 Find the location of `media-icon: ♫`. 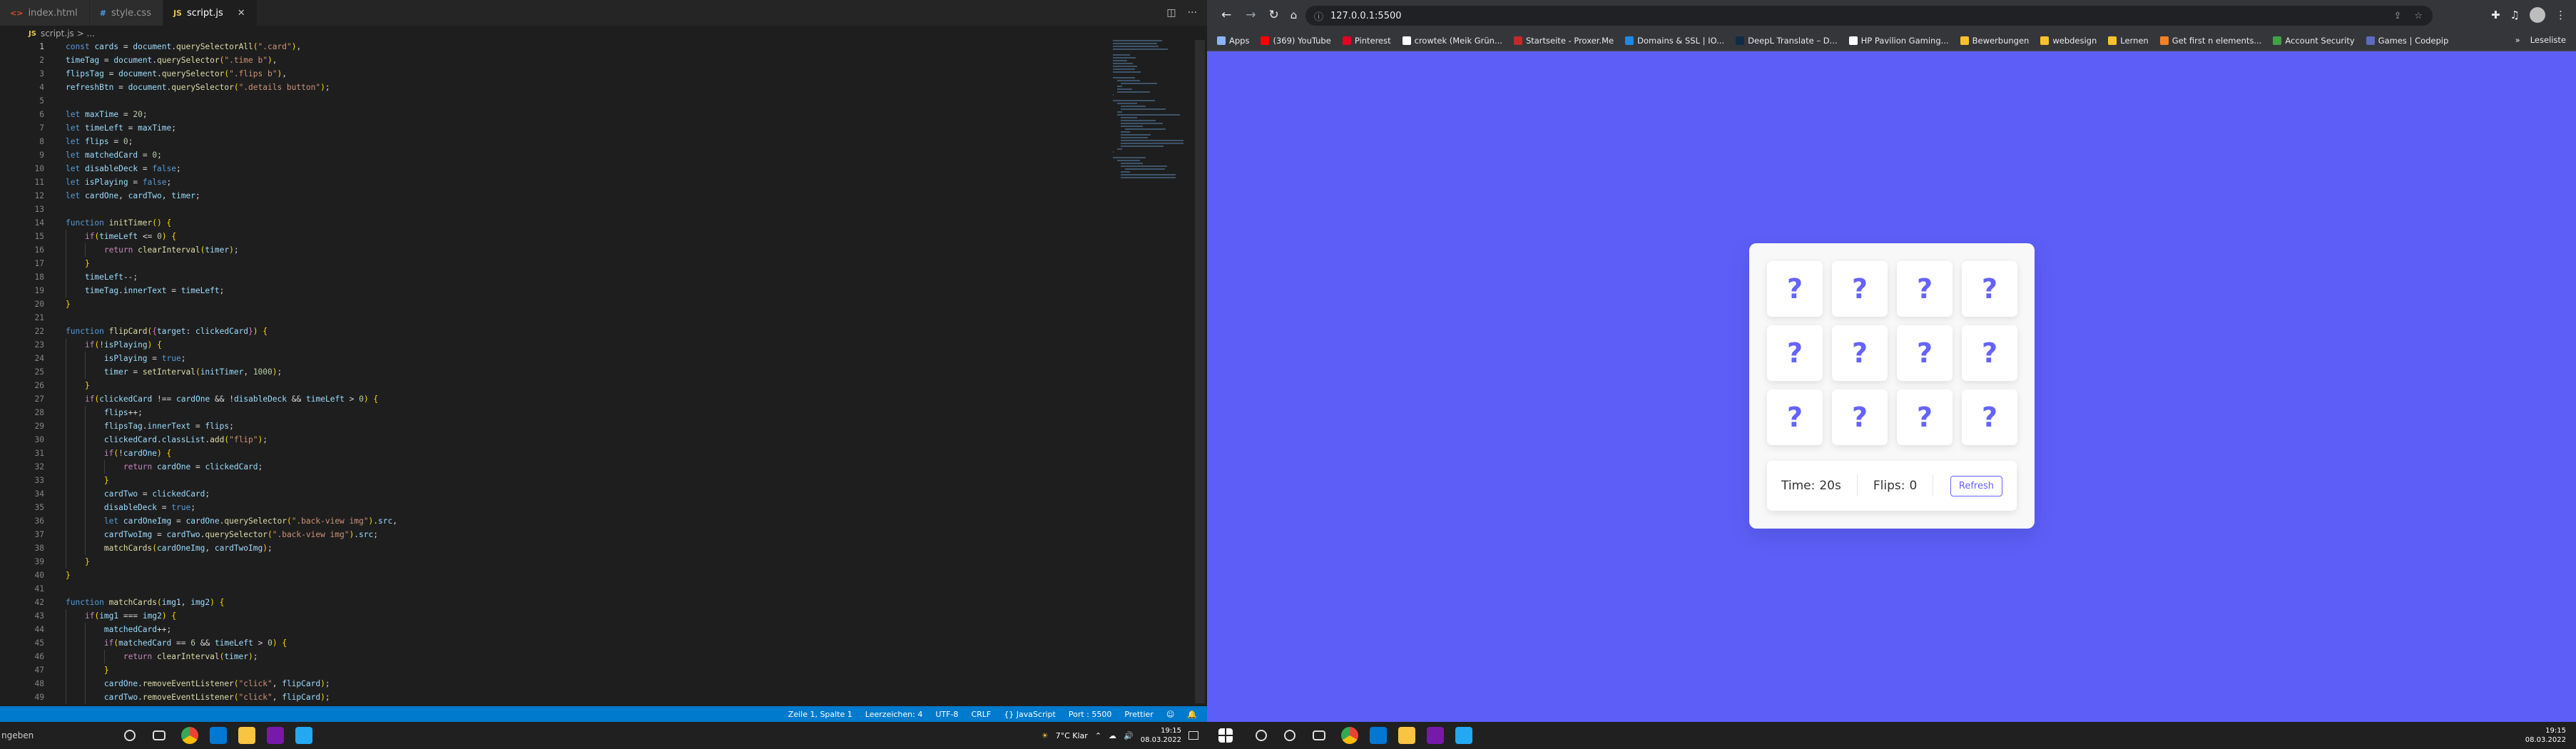

media-icon: ♫ is located at coordinates (2515, 15).